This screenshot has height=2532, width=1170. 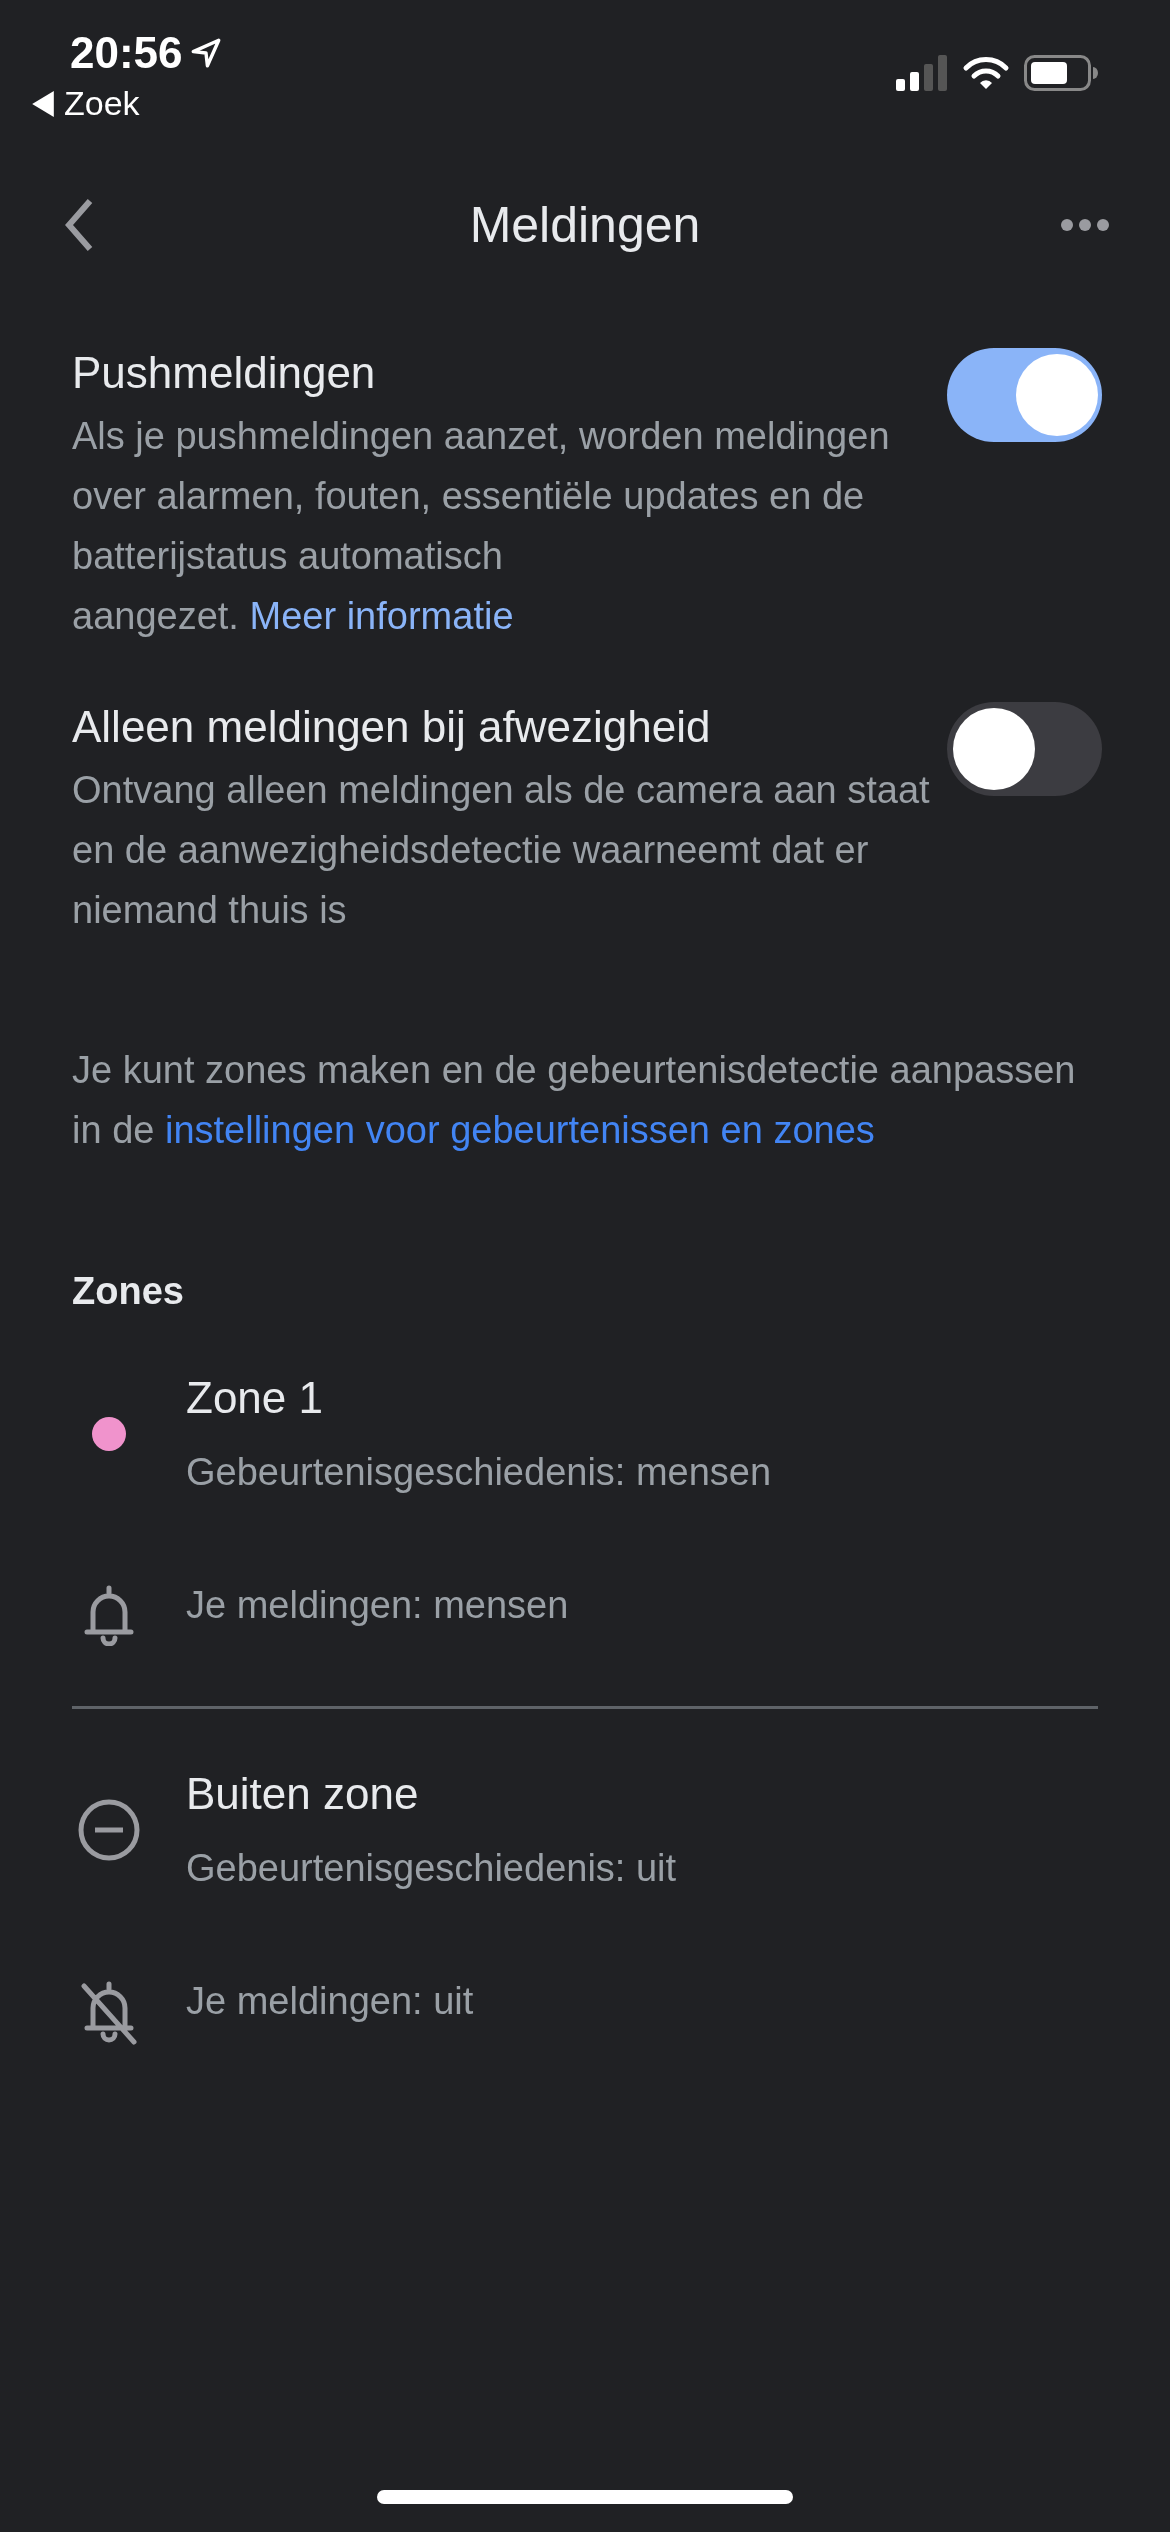 I want to click on section-heading: Zones, so click(x=128, y=1291).